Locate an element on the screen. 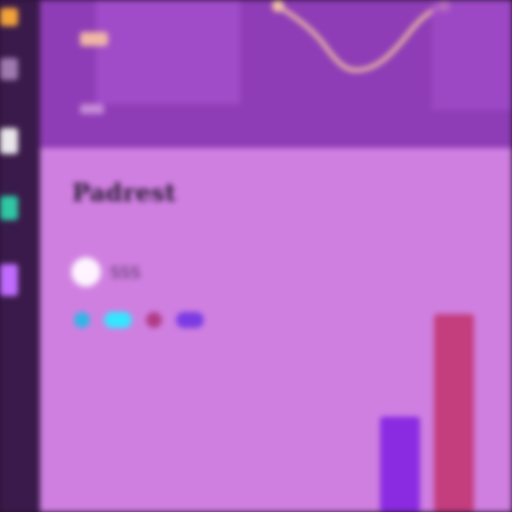 This screenshot has height=512, width=512. sidebar-folder-icon is located at coordinates (9, 17).